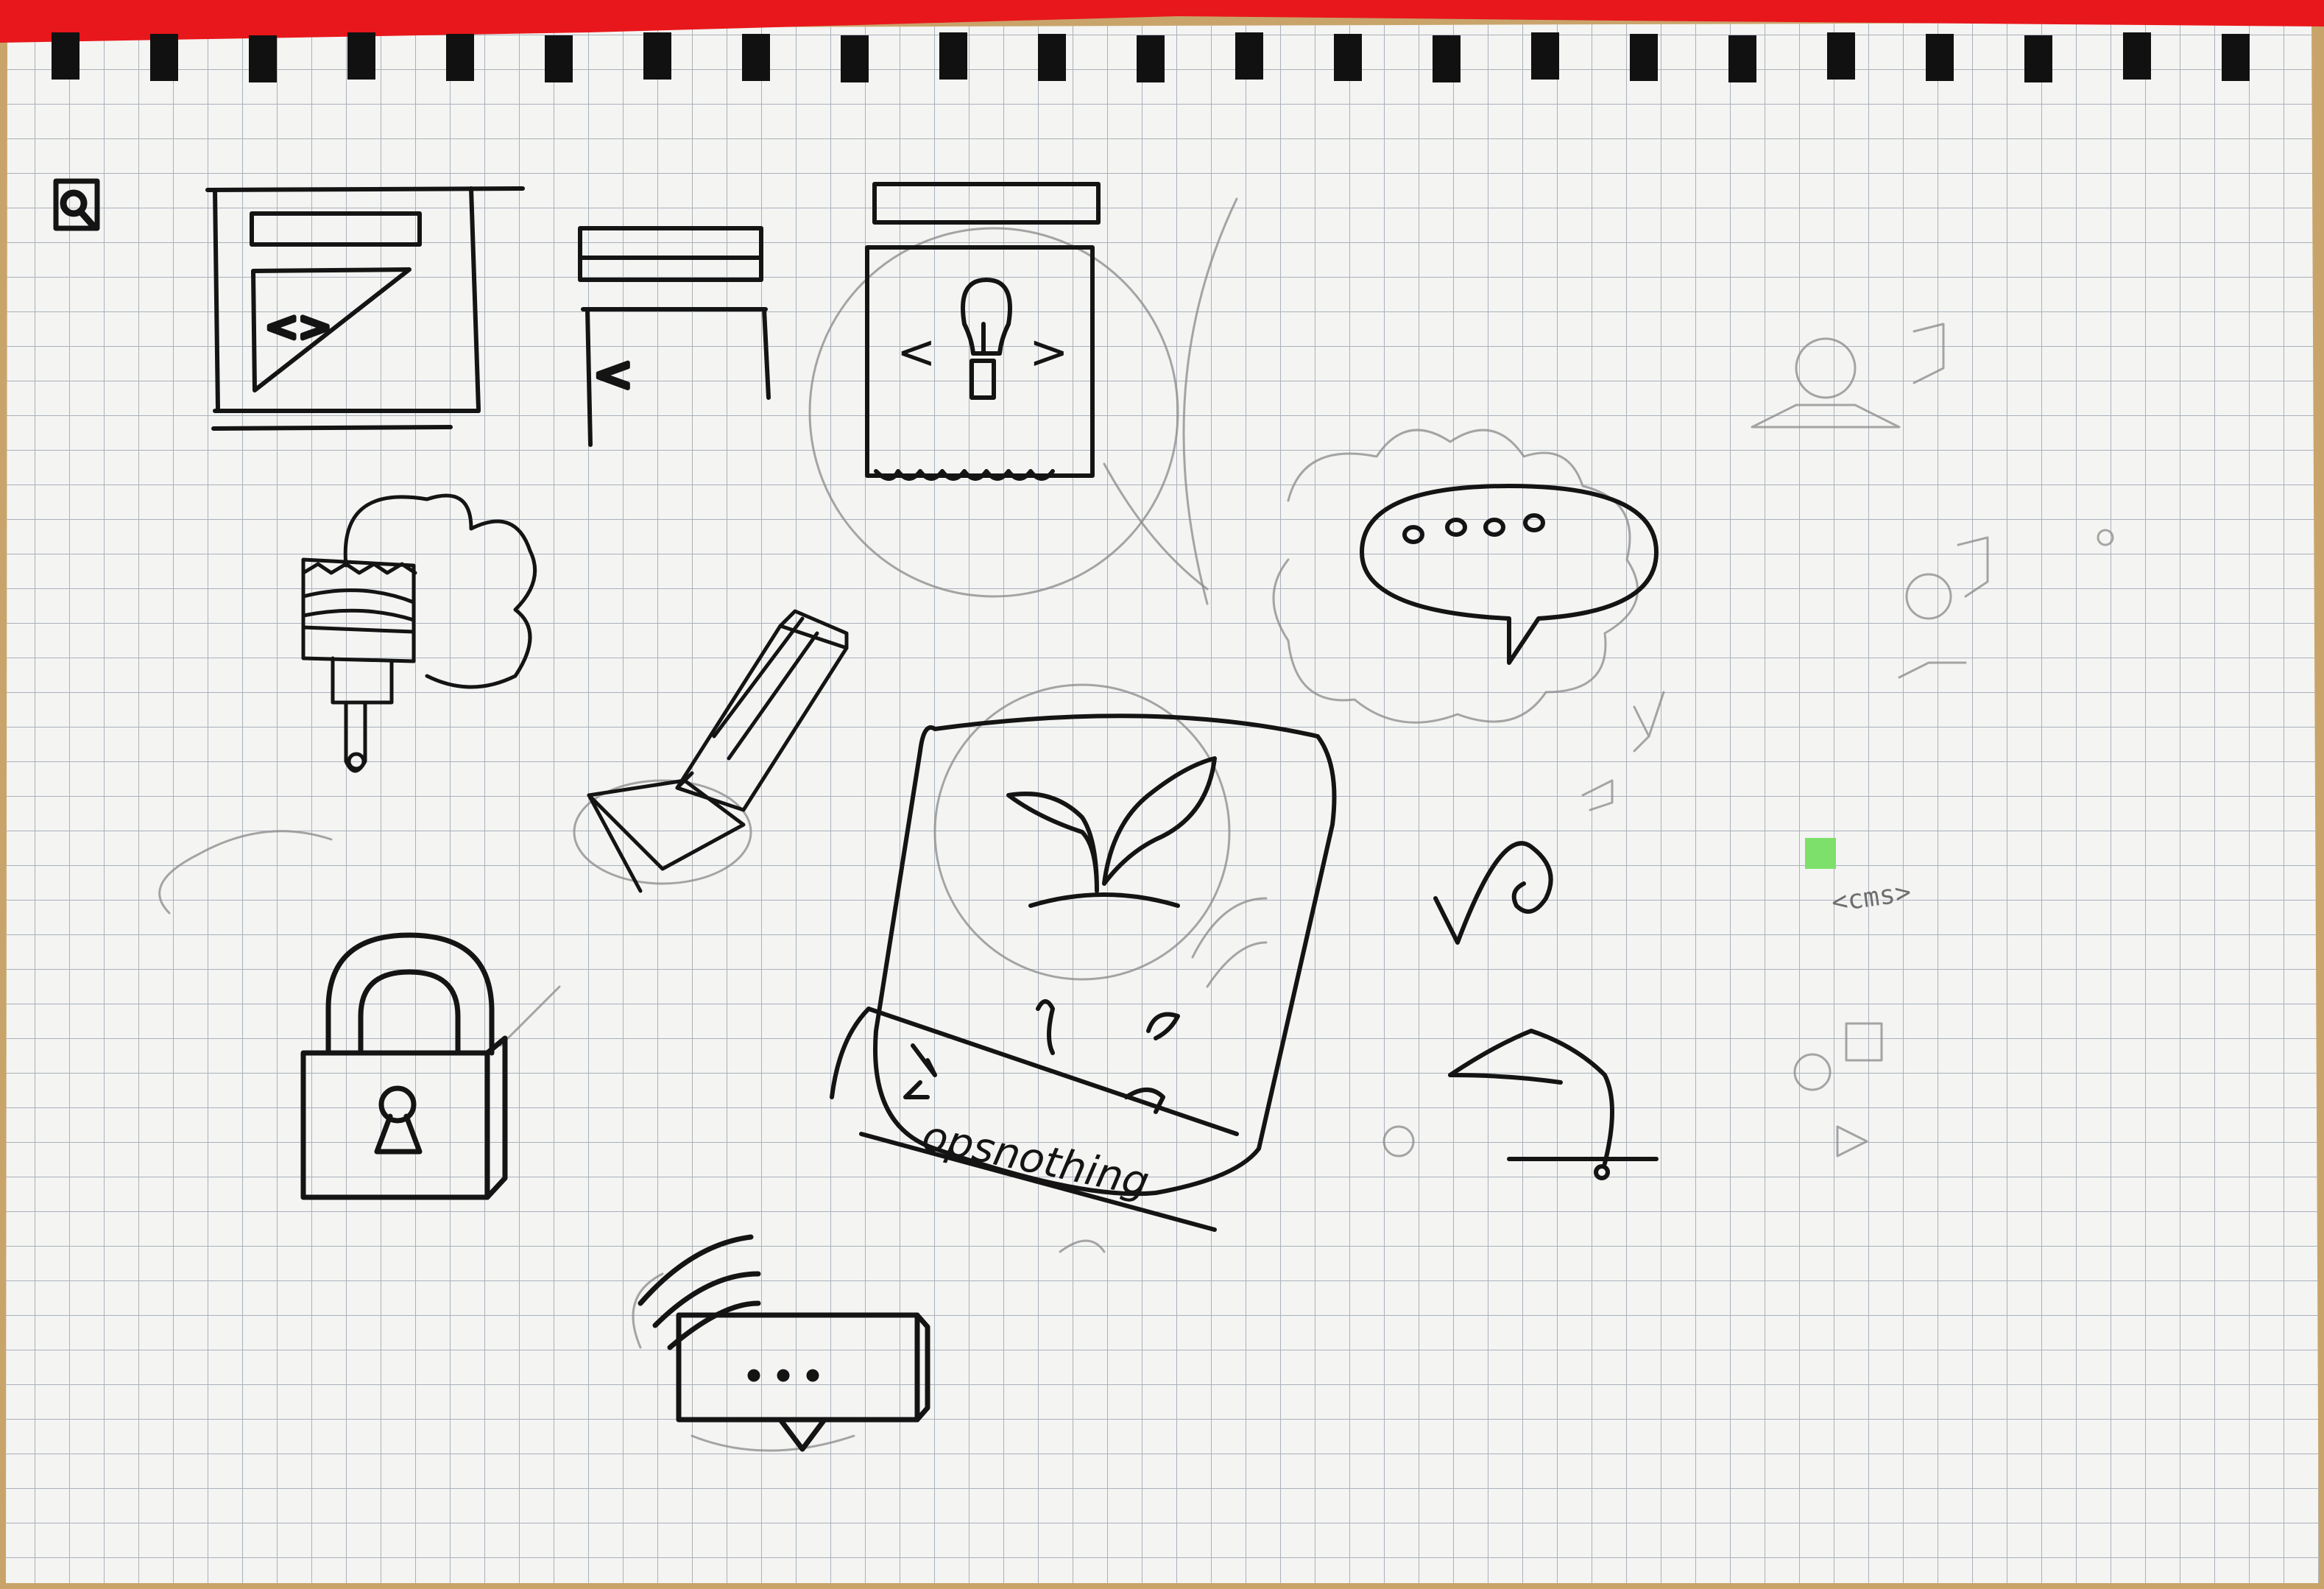 Image resolution: width=2324 pixels, height=1589 pixels. Describe the element at coordinates (916, 352) in the screenshot. I see `bulb-bracket-left: <` at that location.